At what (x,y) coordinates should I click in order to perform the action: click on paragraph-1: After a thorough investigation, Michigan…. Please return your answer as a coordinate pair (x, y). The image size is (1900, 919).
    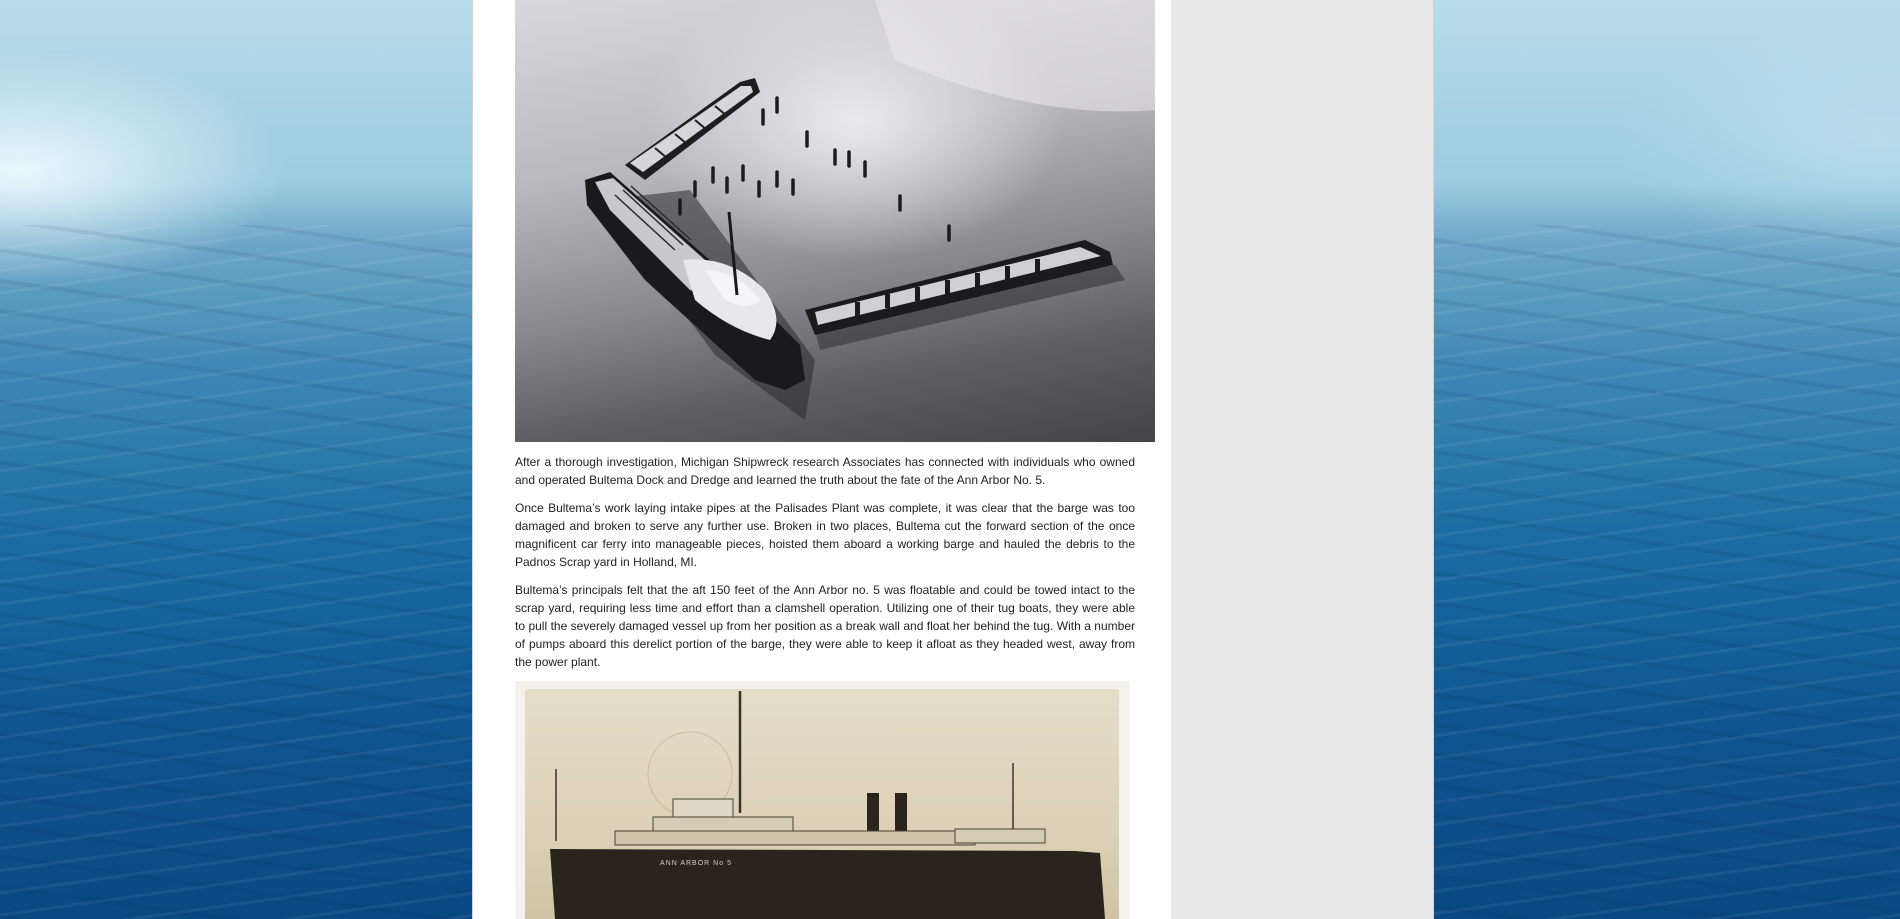
    Looking at the image, I should click on (825, 471).